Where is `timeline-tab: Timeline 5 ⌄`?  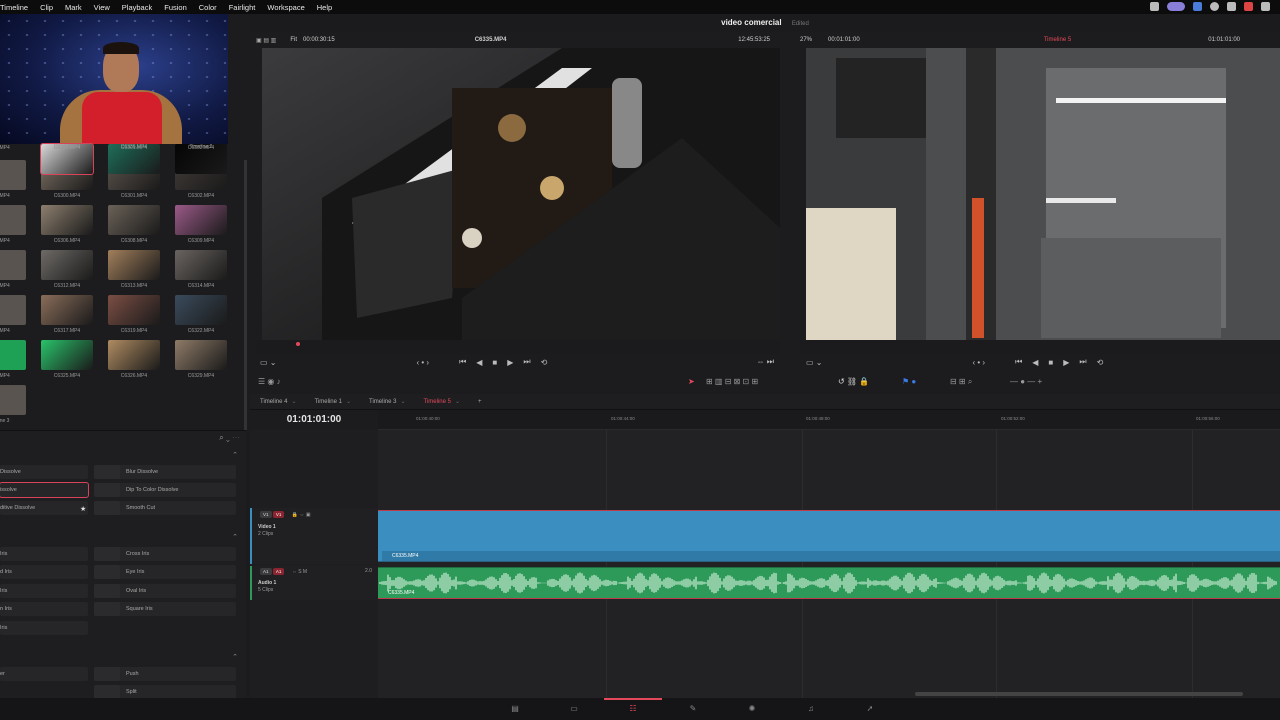
timeline-tab: Timeline 5 ⌄ is located at coordinates (441, 401).